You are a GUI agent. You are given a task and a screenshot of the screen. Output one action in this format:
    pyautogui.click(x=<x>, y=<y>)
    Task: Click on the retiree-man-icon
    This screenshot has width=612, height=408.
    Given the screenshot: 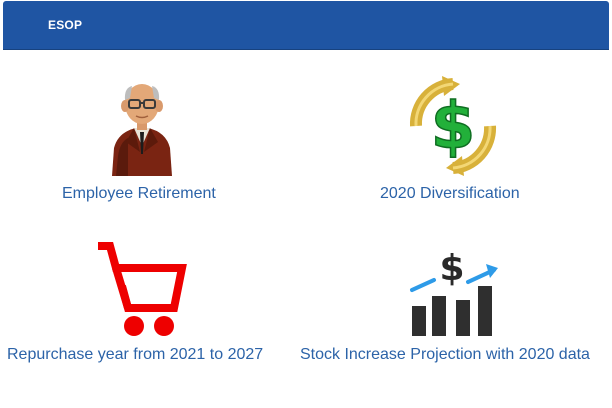 What is the action you would take?
    pyautogui.click(x=142, y=130)
    